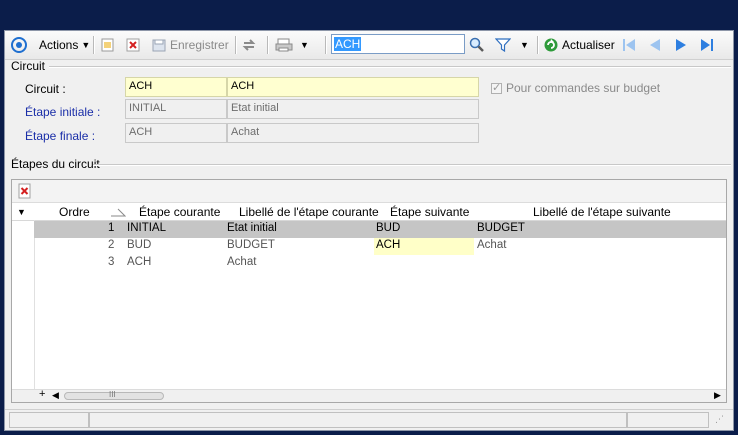 This screenshot has width=738, height=435. I want to click on refresh-button: Actualiser, so click(579, 45).